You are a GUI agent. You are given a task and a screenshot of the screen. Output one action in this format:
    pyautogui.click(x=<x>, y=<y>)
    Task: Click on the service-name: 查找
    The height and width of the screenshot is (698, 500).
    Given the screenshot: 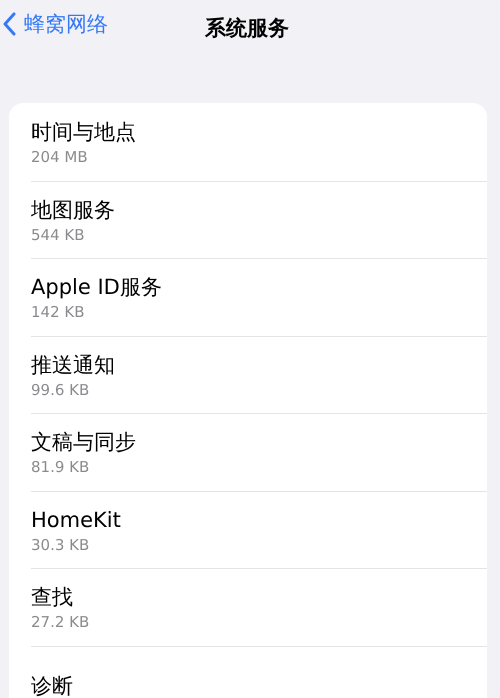 What is the action you would take?
    pyautogui.click(x=52, y=598)
    